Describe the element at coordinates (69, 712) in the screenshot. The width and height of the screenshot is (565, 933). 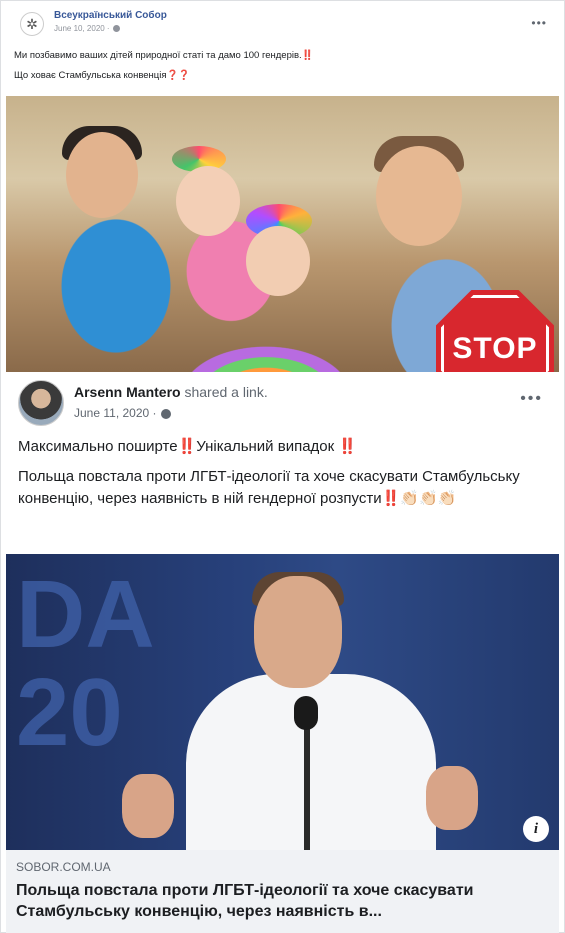
I see `backdrop-text: 20` at that location.